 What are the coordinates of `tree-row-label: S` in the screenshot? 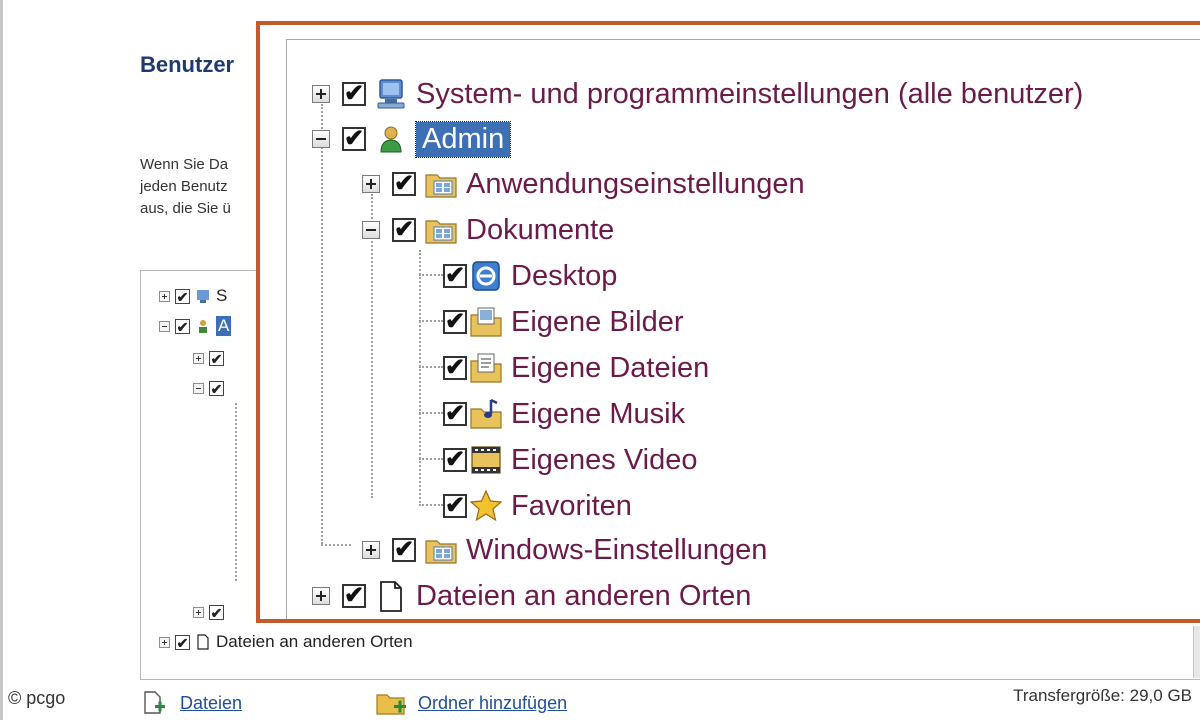 It's located at (222, 295).